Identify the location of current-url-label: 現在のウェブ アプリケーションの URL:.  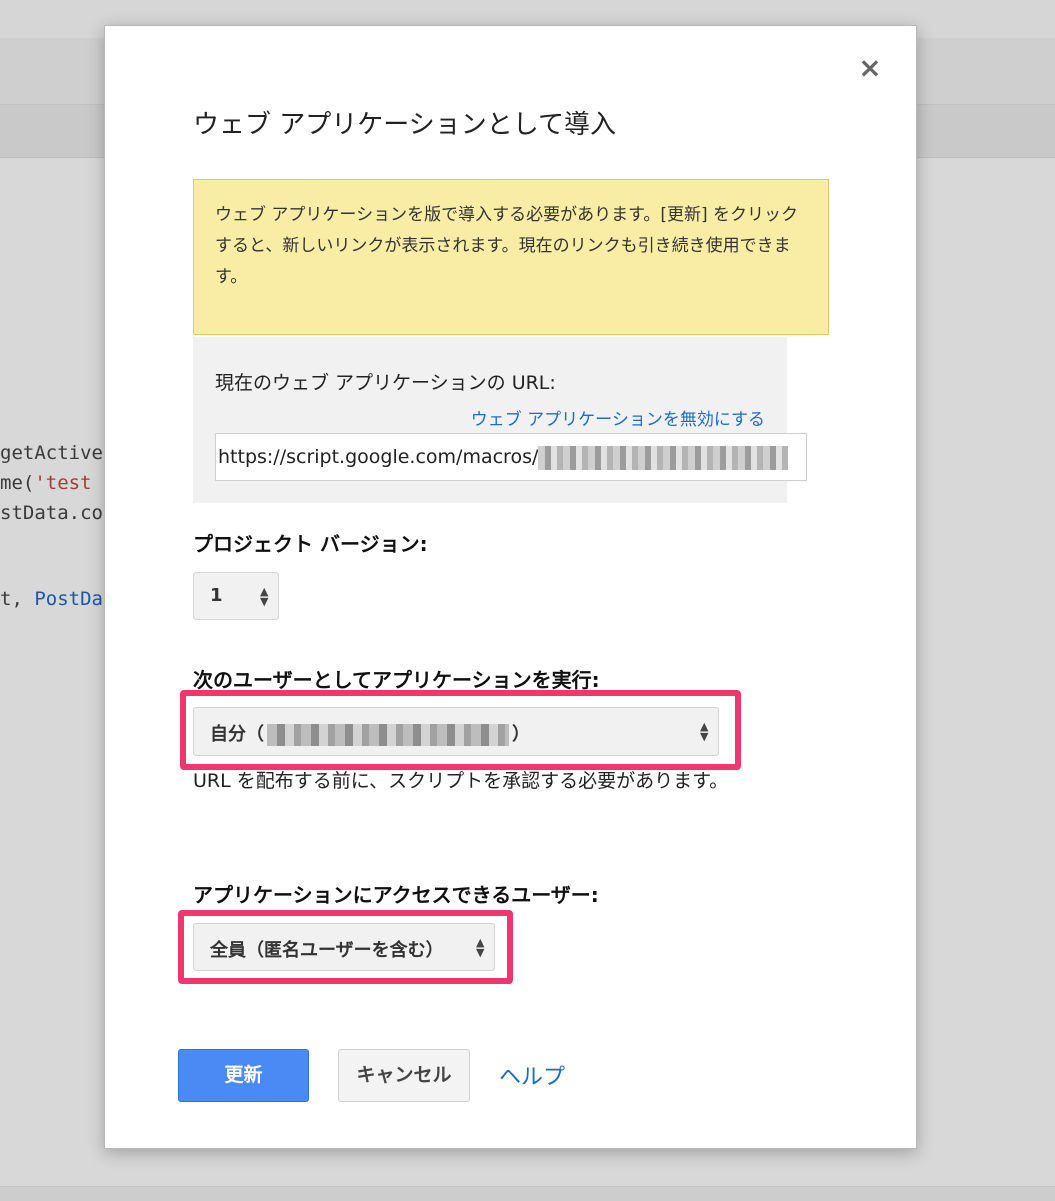
(385, 383).